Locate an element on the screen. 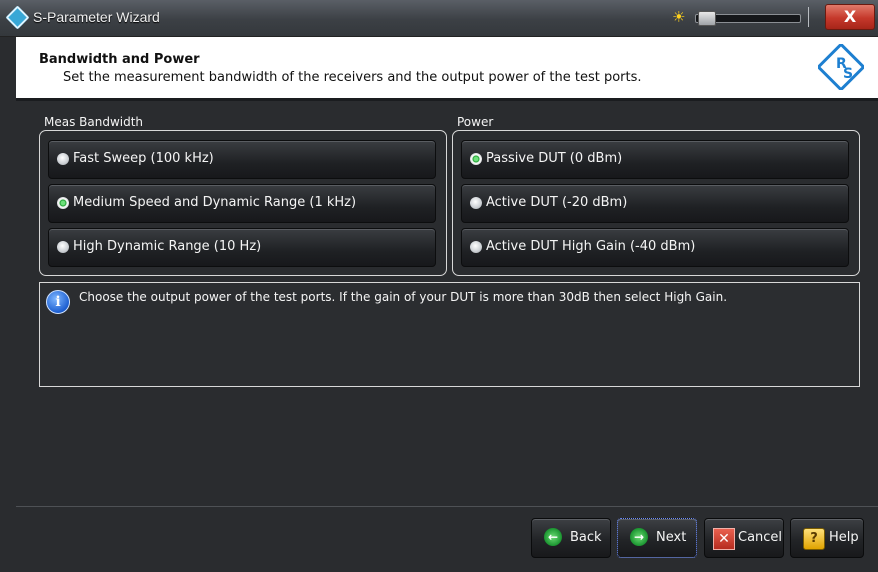 The height and width of the screenshot is (572, 878). option-passive-dut: Passive DUT (0 dBm) is located at coordinates (655, 159).